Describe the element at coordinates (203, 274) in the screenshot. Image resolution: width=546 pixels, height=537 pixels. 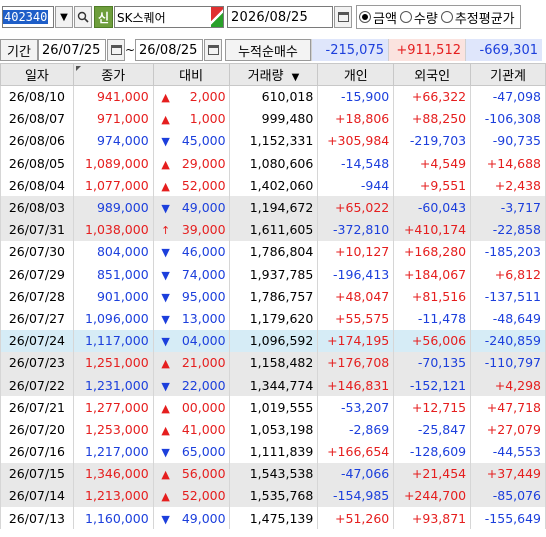
I see `change-value: 74,000` at that location.